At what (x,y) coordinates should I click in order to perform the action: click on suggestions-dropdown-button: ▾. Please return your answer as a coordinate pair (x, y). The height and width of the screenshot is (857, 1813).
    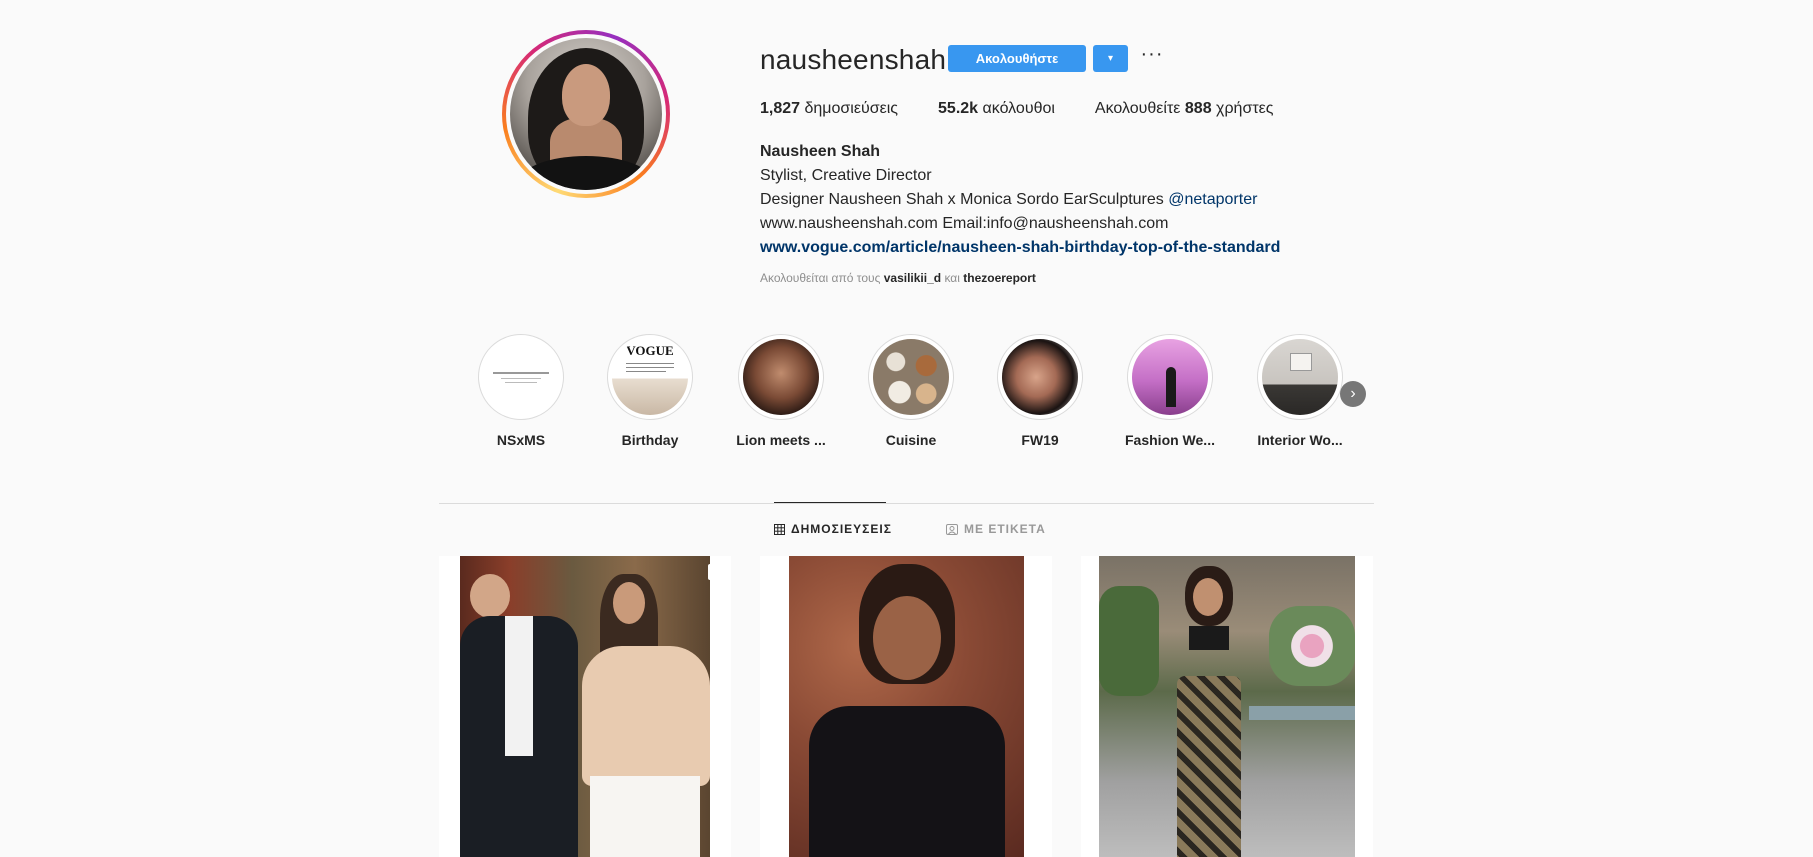
    Looking at the image, I should click on (1110, 58).